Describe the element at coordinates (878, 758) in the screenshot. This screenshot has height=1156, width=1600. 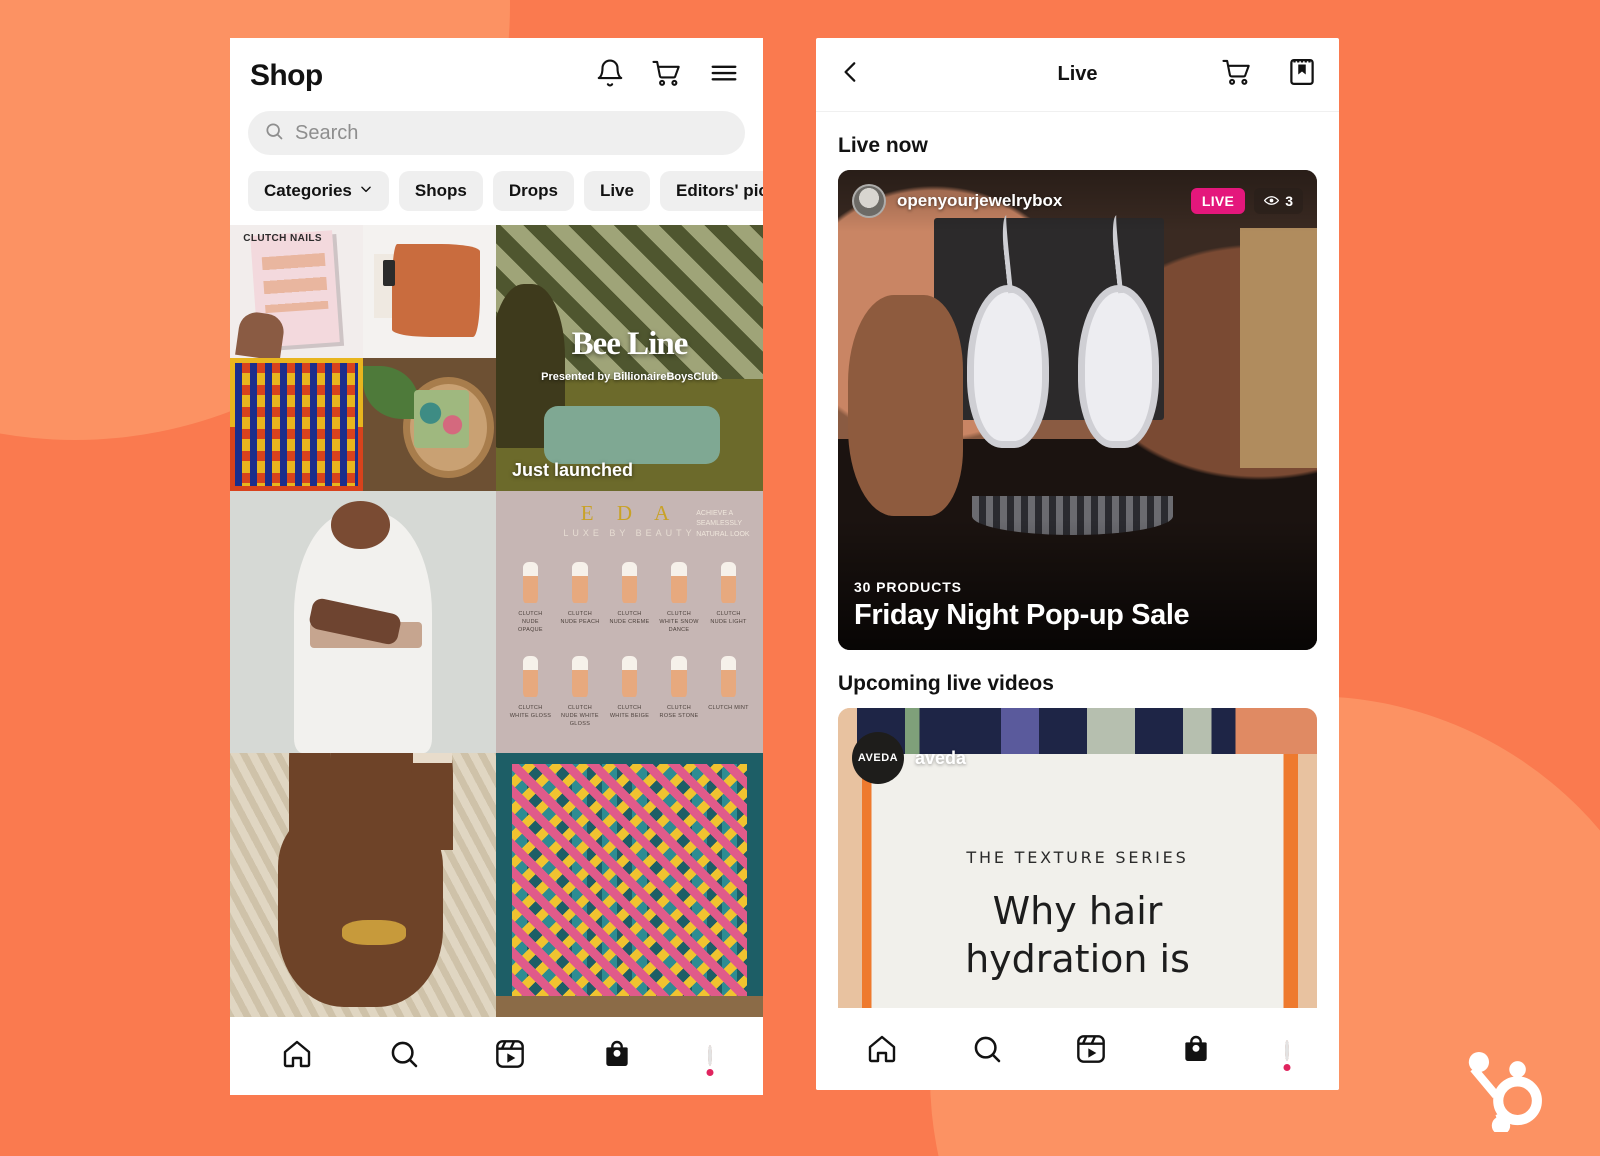
I see `avatar: AVEDA` at that location.